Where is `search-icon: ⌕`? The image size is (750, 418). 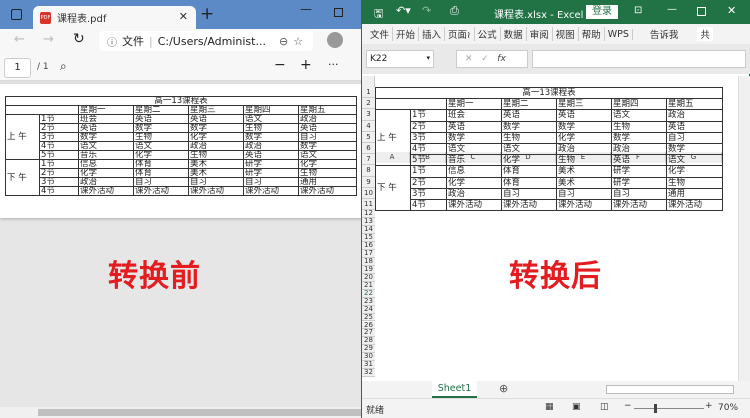
search-icon: ⌕ is located at coordinates (63, 66).